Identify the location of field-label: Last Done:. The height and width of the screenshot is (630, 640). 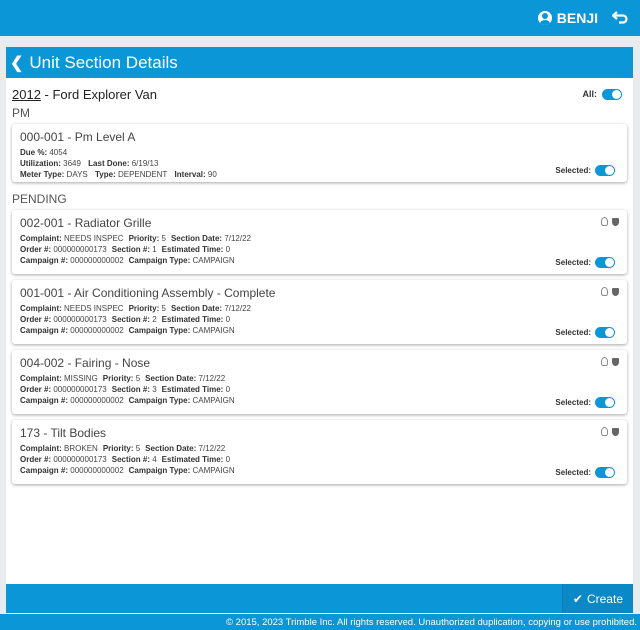
(109, 163).